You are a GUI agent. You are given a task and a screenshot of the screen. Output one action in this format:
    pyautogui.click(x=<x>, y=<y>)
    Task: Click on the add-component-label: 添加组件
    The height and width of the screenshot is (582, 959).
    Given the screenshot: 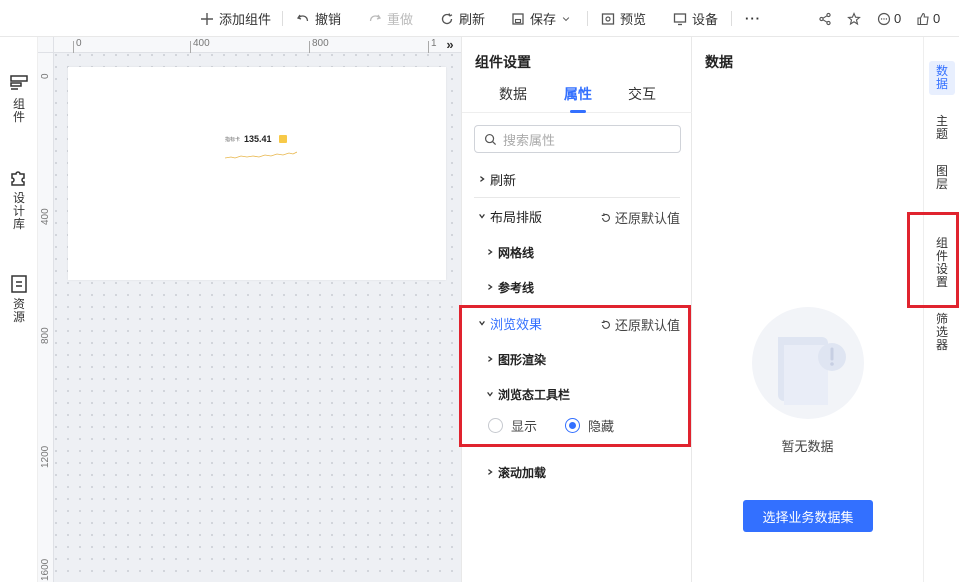 What is the action you would take?
    pyautogui.click(x=245, y=19)
    